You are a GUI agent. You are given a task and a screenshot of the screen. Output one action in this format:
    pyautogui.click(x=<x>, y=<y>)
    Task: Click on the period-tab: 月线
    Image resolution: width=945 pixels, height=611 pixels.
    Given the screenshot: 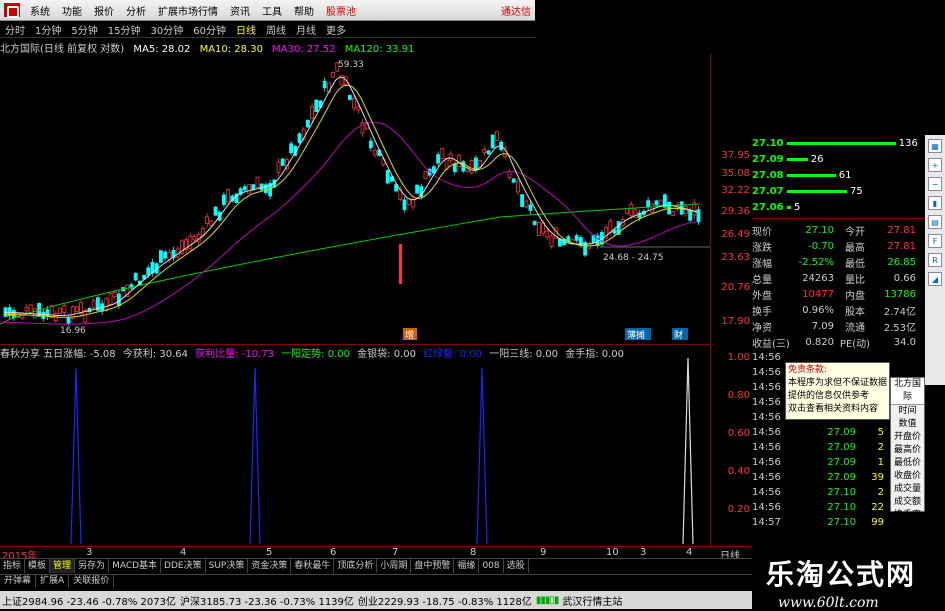 What is the action you would take?
    pyautogui.click(x=306, y=29)
    